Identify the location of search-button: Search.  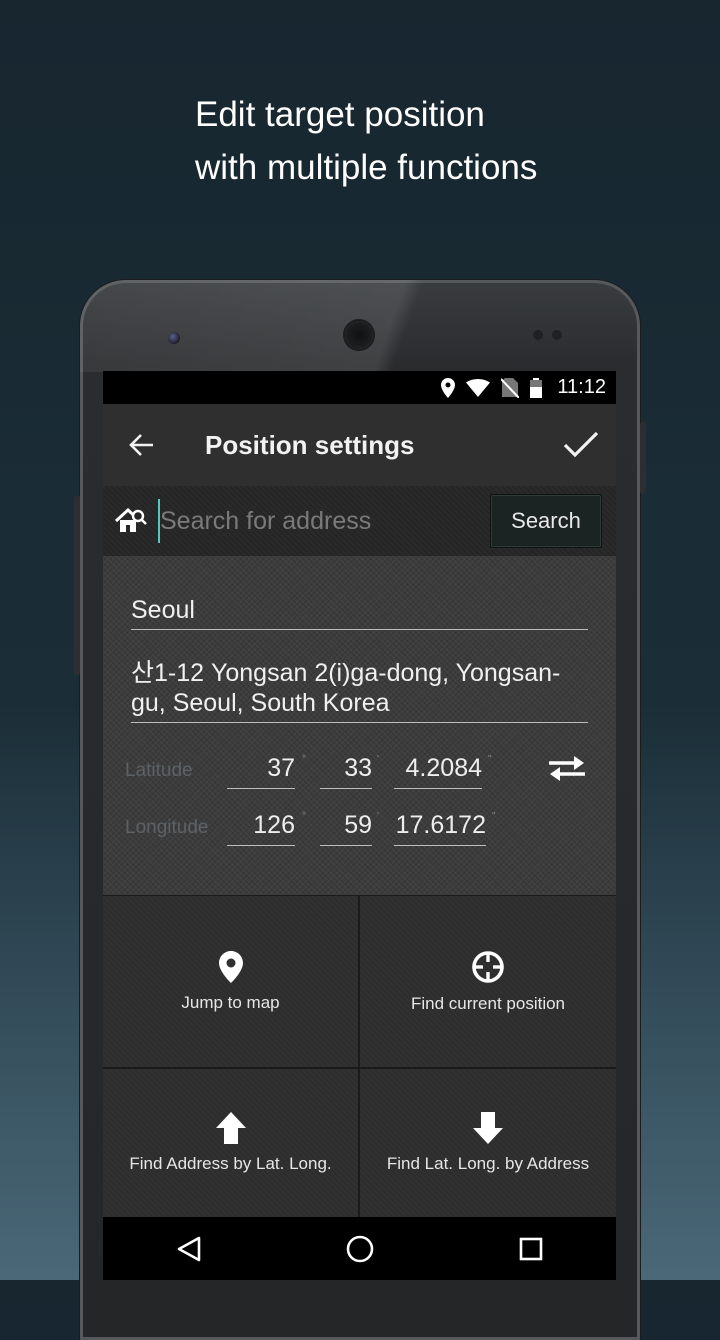
(546, 521).